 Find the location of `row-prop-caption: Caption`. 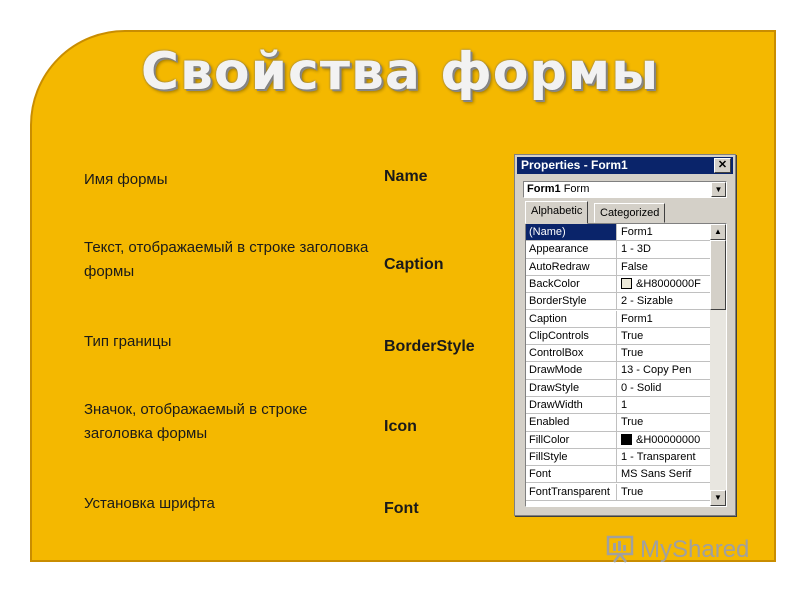

row-prop-caption: Caption is located at coordinates (414, 264).